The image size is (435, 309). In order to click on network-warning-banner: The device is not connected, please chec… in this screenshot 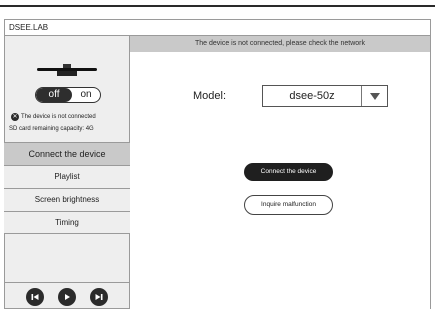, I will do `click(280, 44)`.